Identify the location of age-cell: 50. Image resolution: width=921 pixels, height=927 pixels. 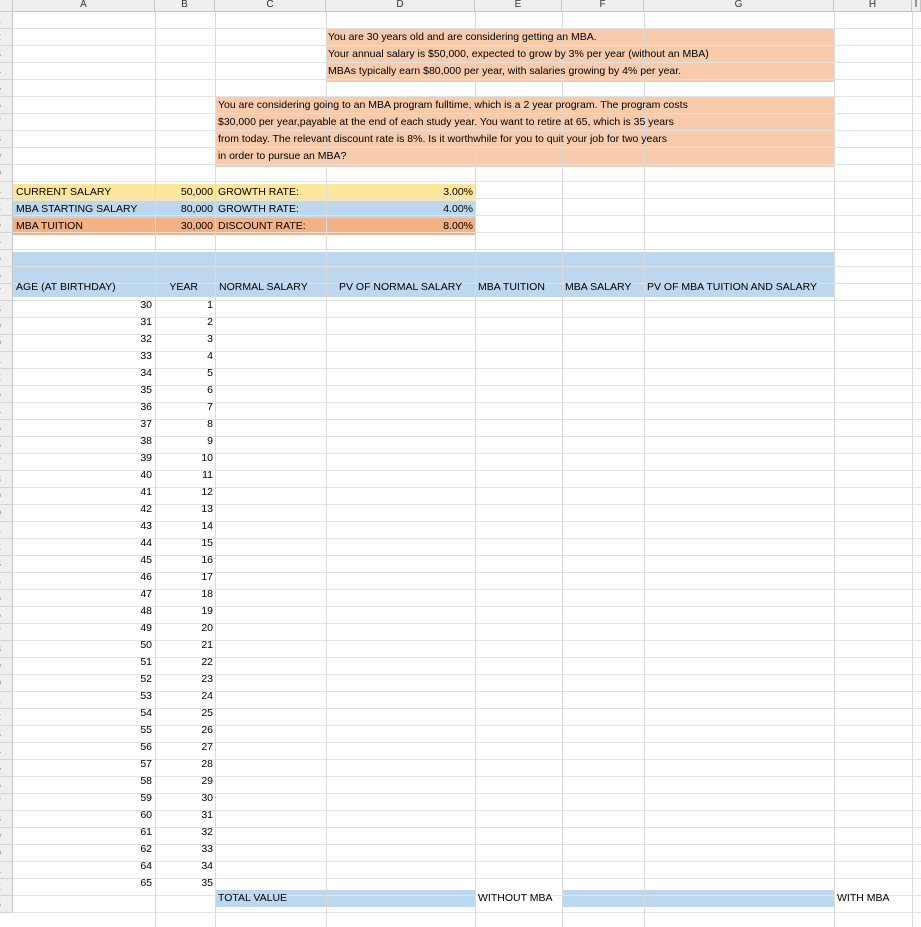
(82, 645).